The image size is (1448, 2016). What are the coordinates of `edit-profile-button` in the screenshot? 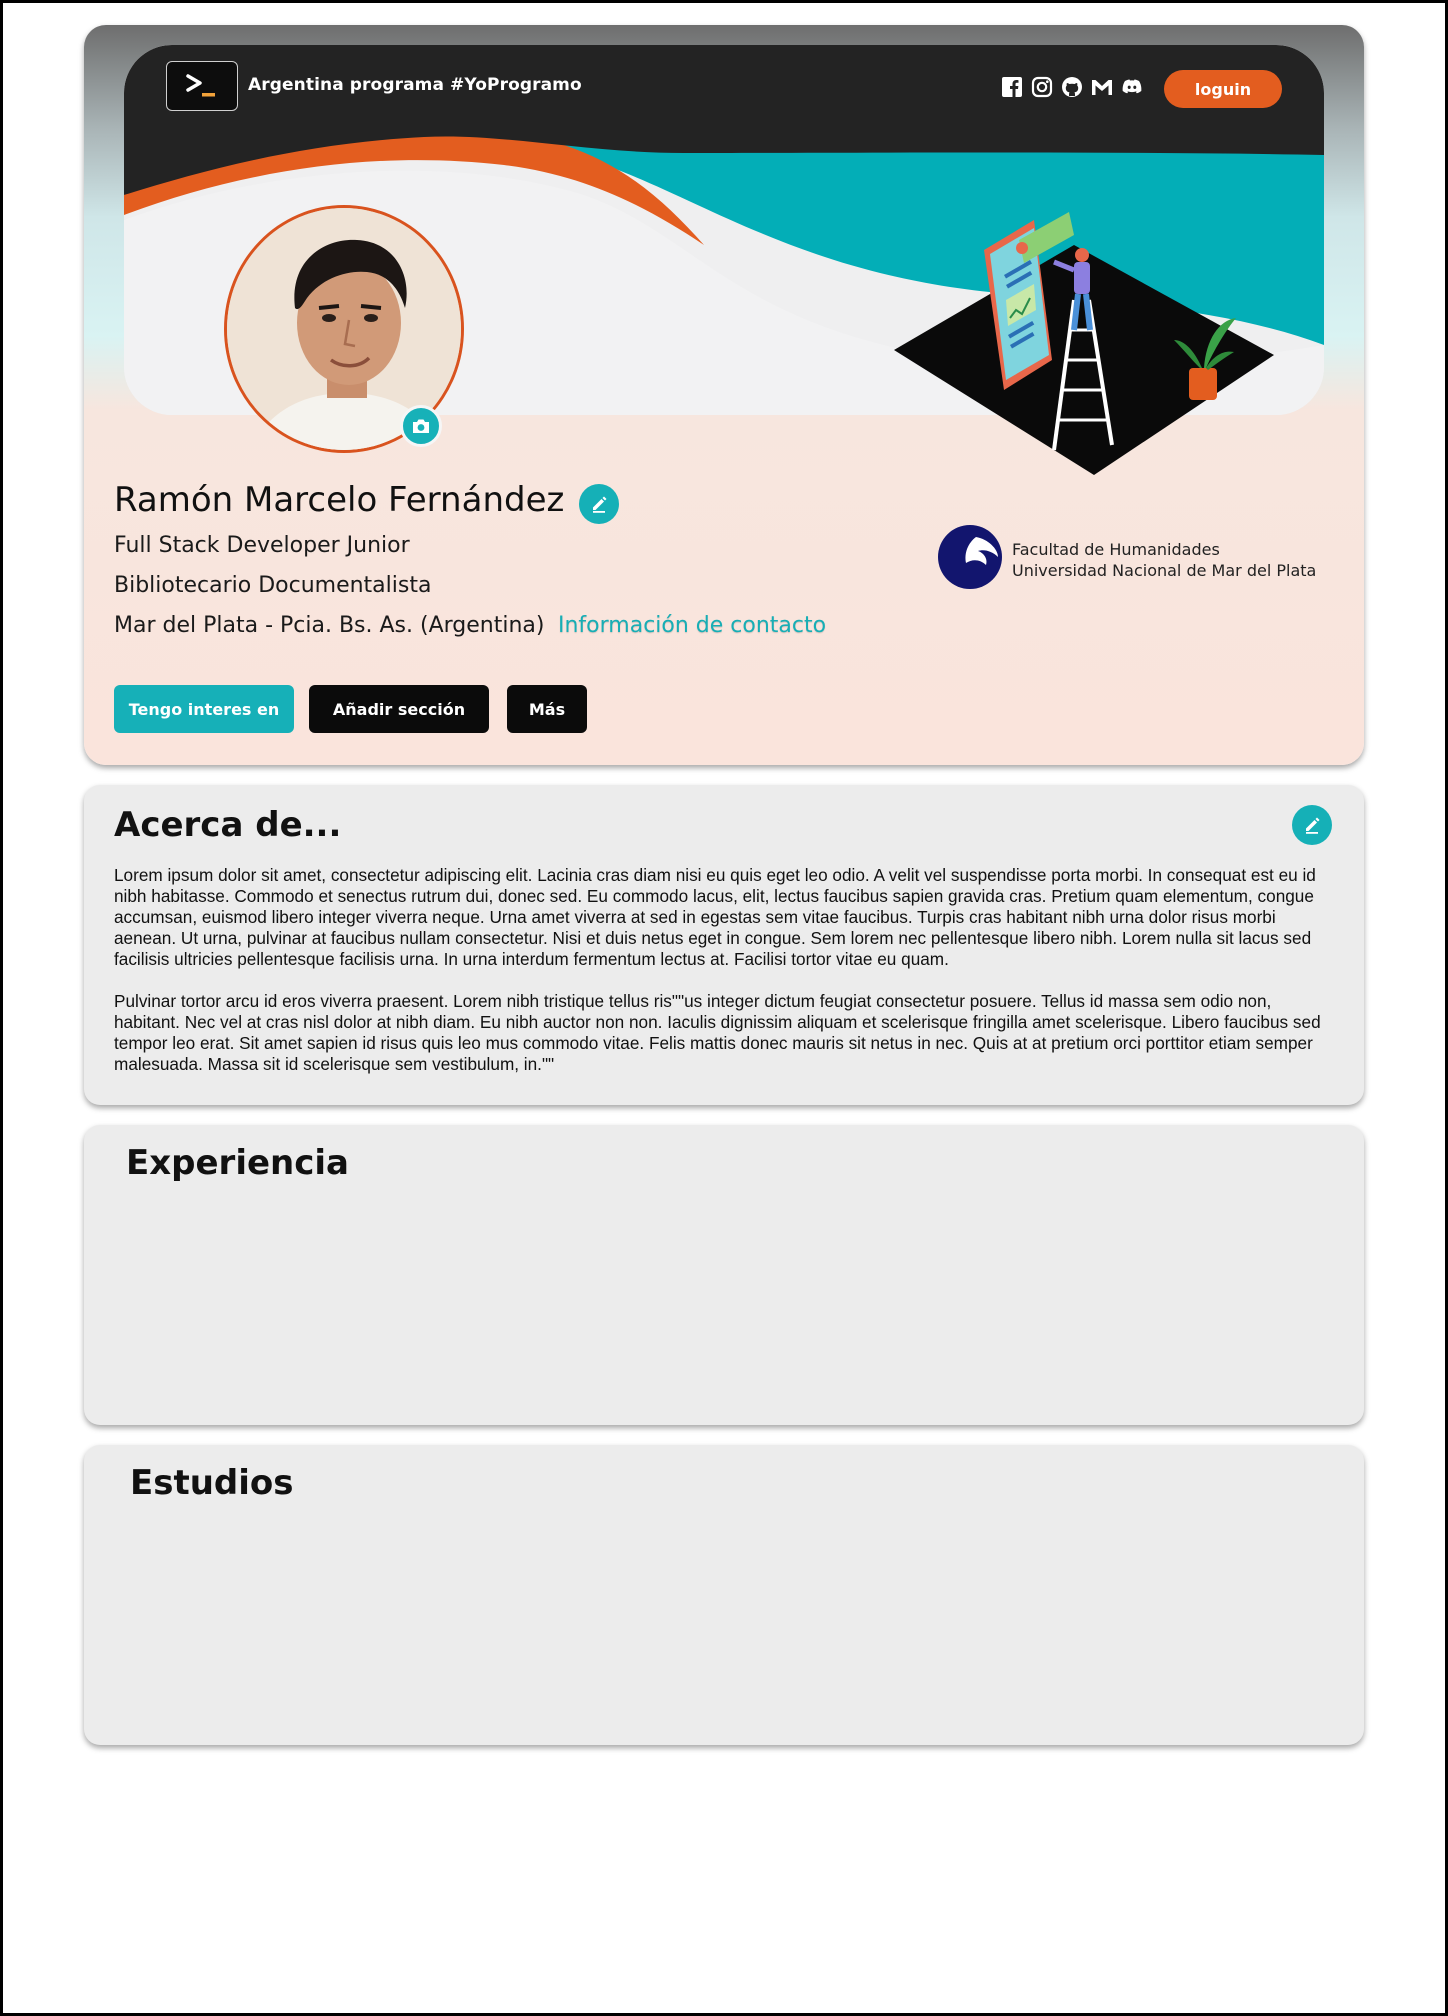 It's located at (599, 504).